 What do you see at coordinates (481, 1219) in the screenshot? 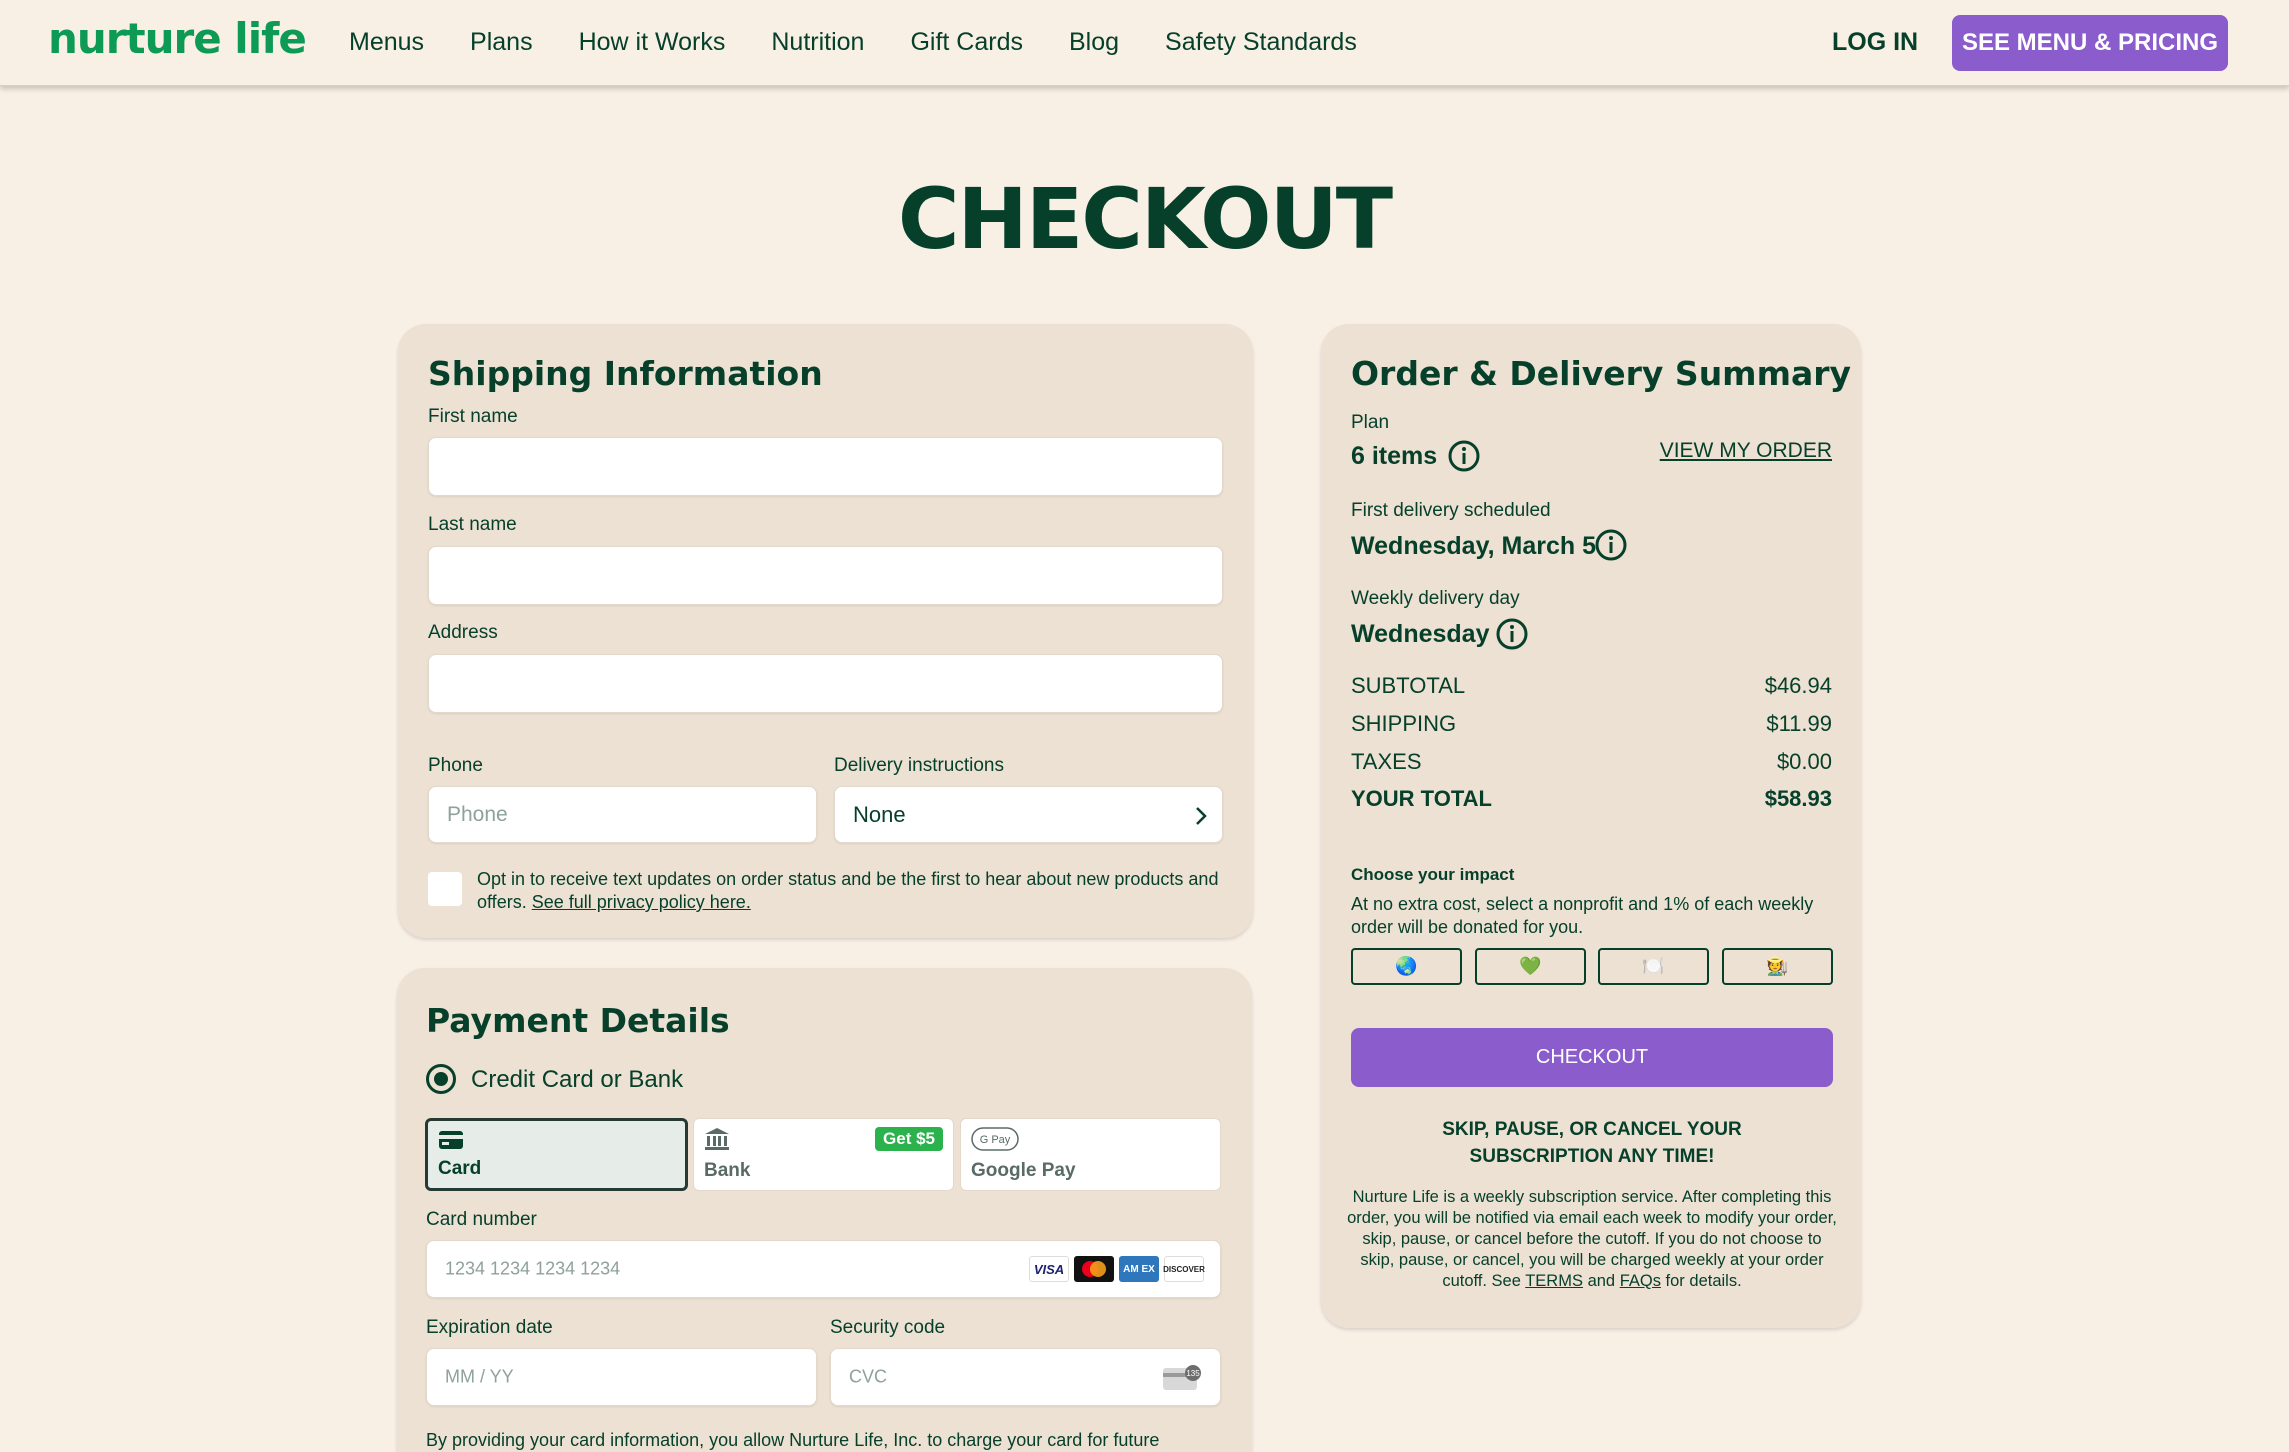
I see `card-number-label: Card number` at bounding box center [481, 1219].